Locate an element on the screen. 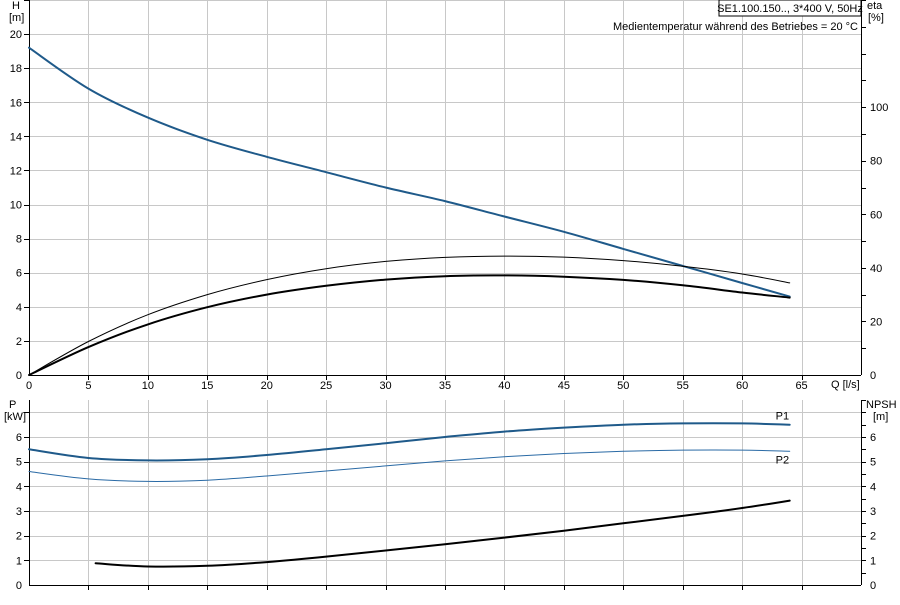  x-tick-label: 5 is located at coordinates (88, 386).